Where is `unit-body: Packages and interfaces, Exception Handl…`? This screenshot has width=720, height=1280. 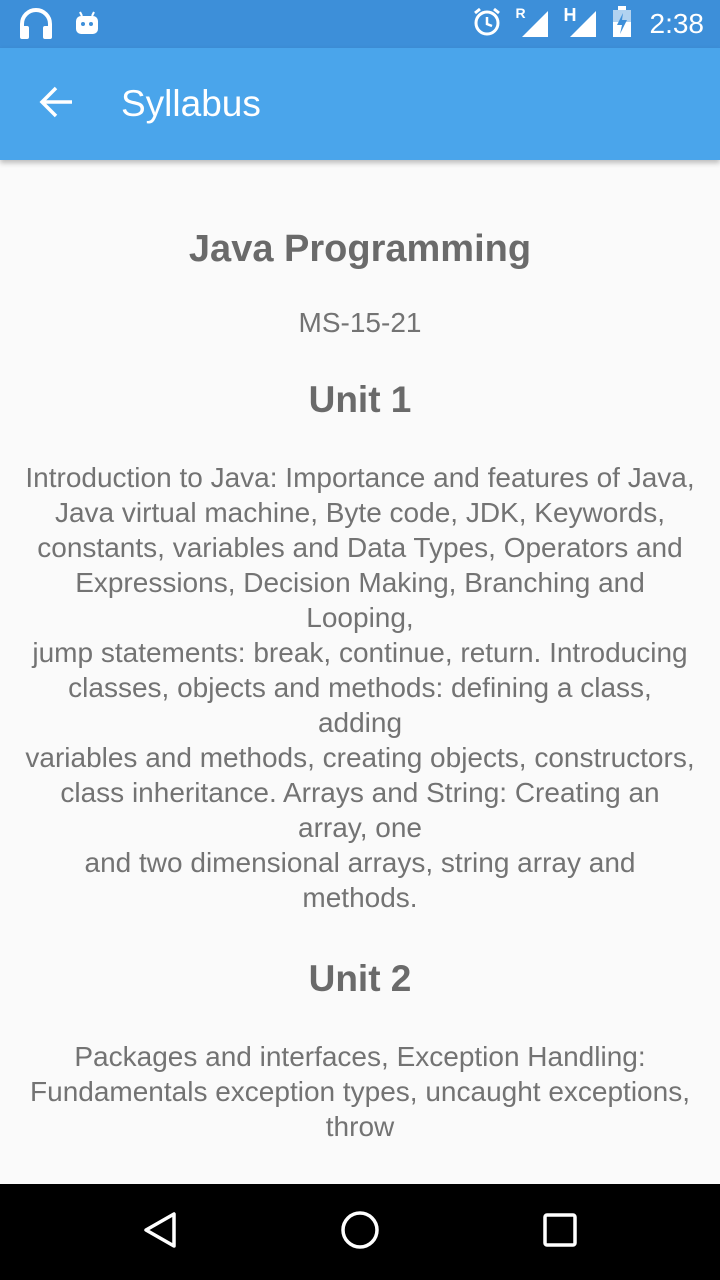
unit-body: Packages and interfaces, Exception Handl… is located at coordinates (360, 1091).